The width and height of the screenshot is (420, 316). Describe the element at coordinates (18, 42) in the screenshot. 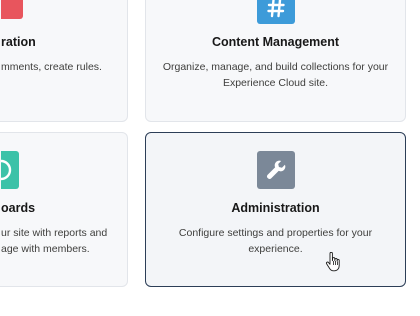

I see `card-title: ration` at that location.